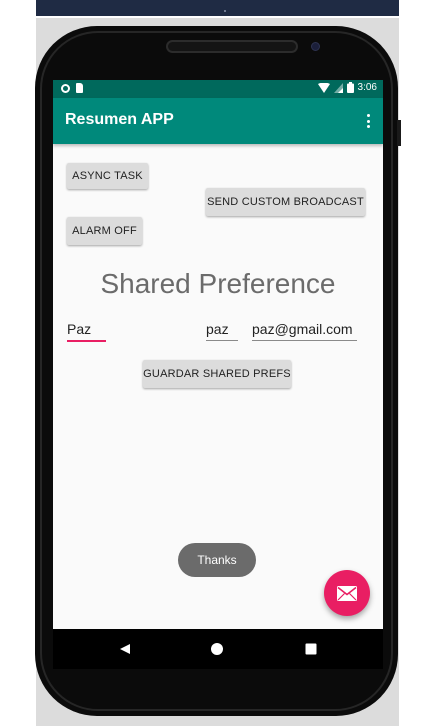  I want to click on app-toolbar: Resumen APP, so click(218, 121).